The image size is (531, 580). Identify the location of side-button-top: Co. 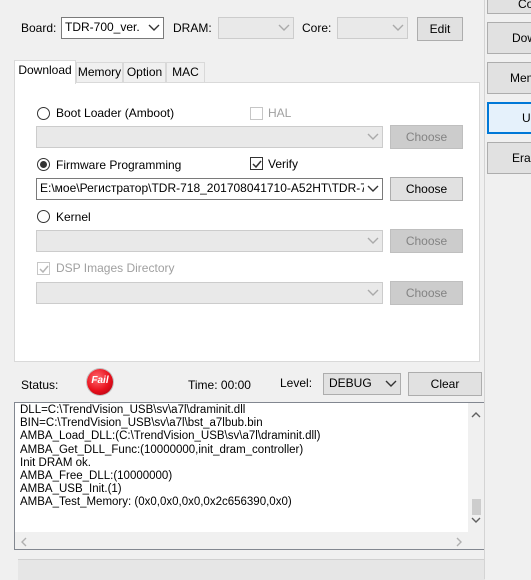
(509, 7).